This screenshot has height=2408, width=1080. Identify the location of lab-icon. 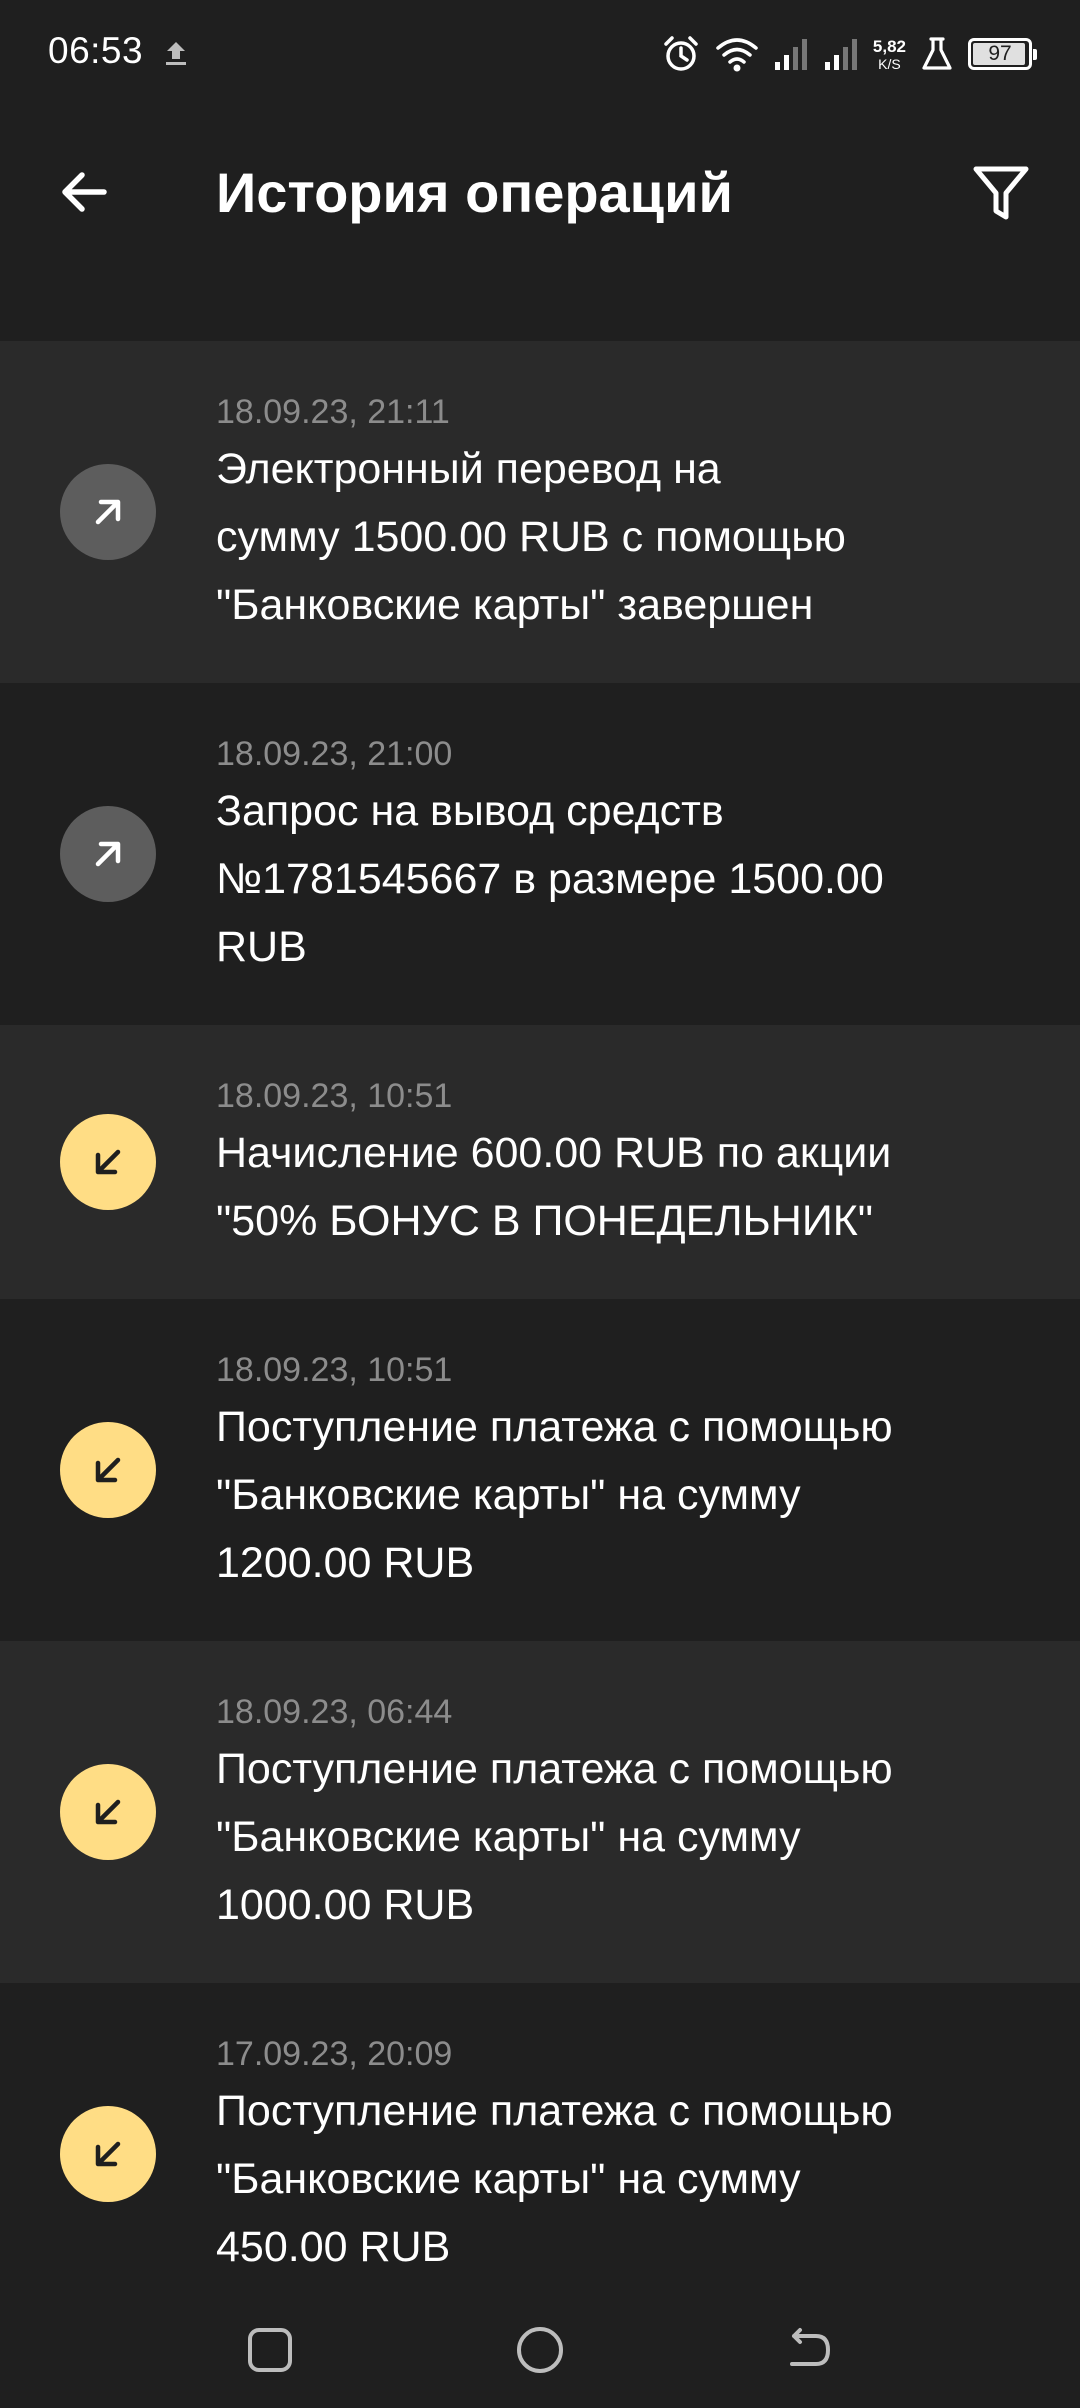
(937, 54).